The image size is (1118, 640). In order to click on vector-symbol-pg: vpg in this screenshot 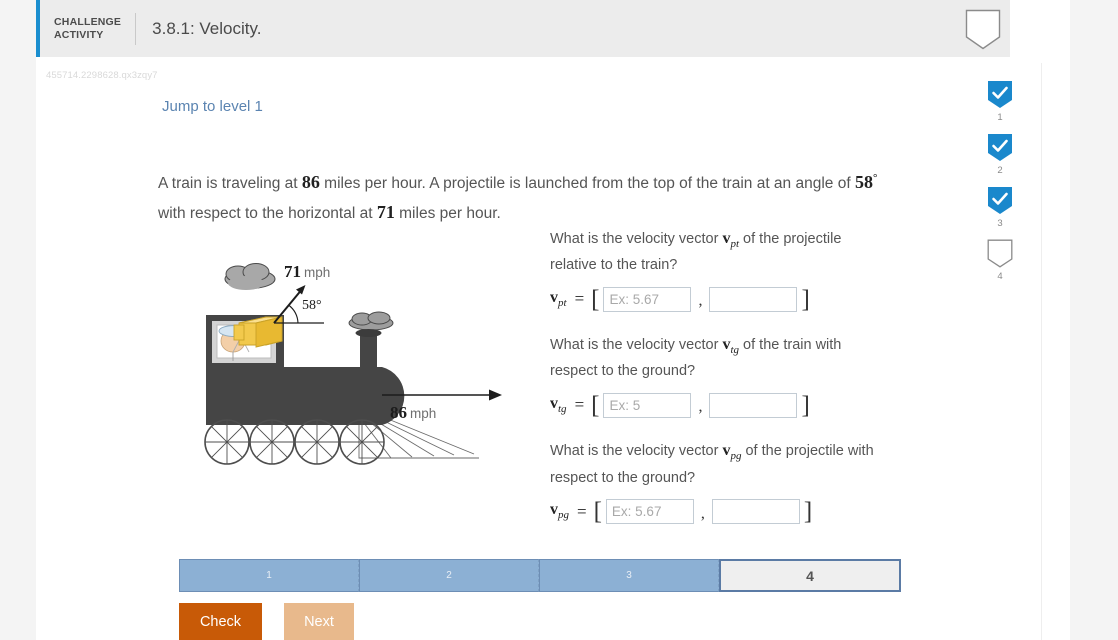, I will do `click(732, 452)`.